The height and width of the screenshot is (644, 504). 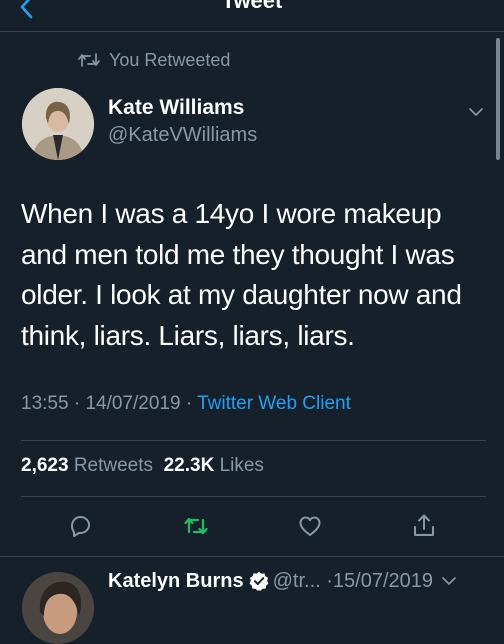 What do you see at coordinates (176, 108) in the screenshot?
I see `author-name: Kate Williams` at bounding box center [176, 108].